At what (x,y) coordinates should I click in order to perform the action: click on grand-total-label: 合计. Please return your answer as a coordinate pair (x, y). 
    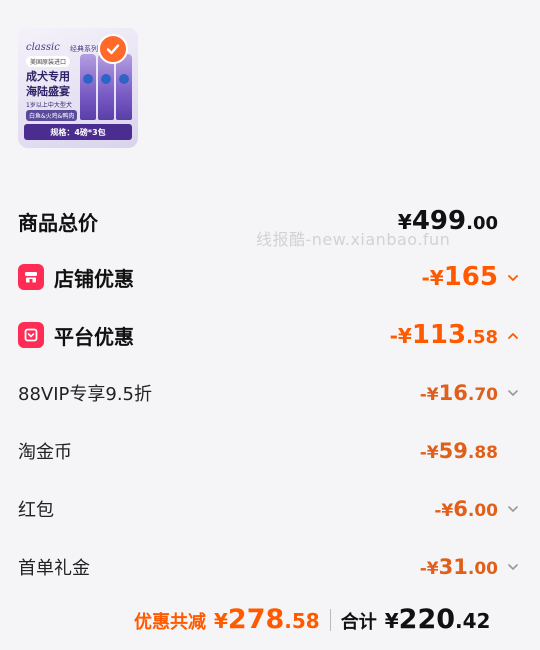
    Looking at the image, I should click on (358, 622).